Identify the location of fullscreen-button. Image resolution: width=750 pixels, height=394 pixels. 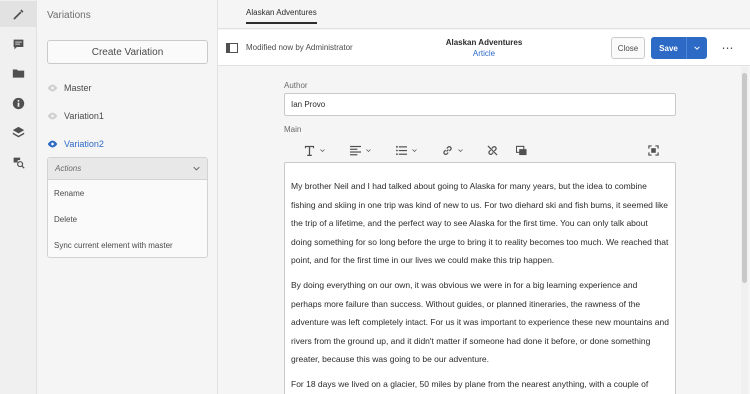
(653, 150).